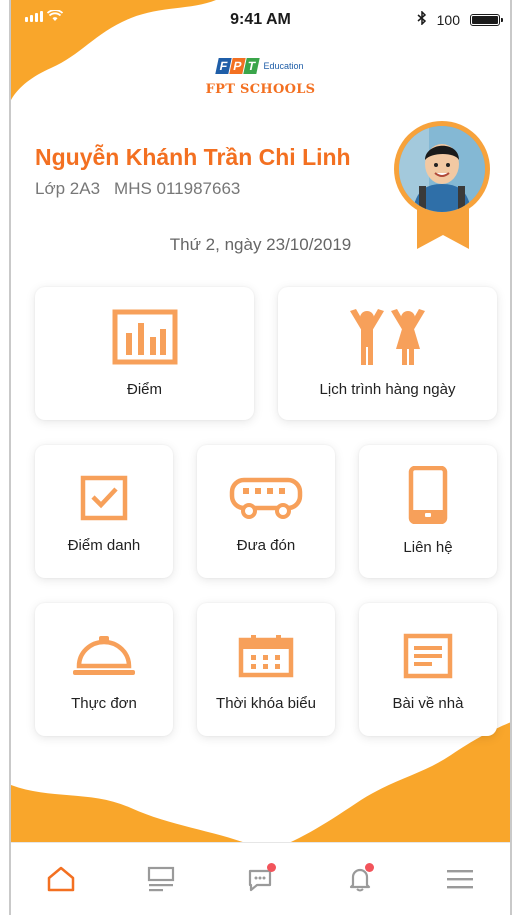 This screenshot has width=517, height=917. What do you see at coordinates (68, 188) in the screenshot?
I see `student-class: Lớp 2A3` at bounding box center [68, 188].